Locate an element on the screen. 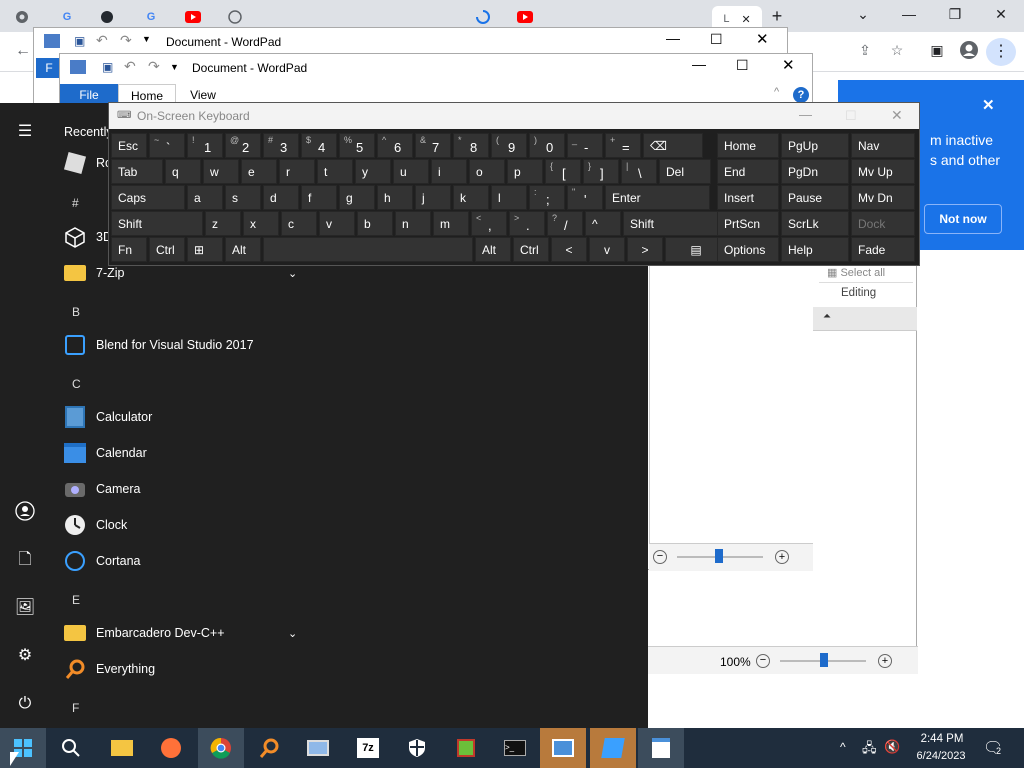  section-letter: F is located at coordinates (75, 708).